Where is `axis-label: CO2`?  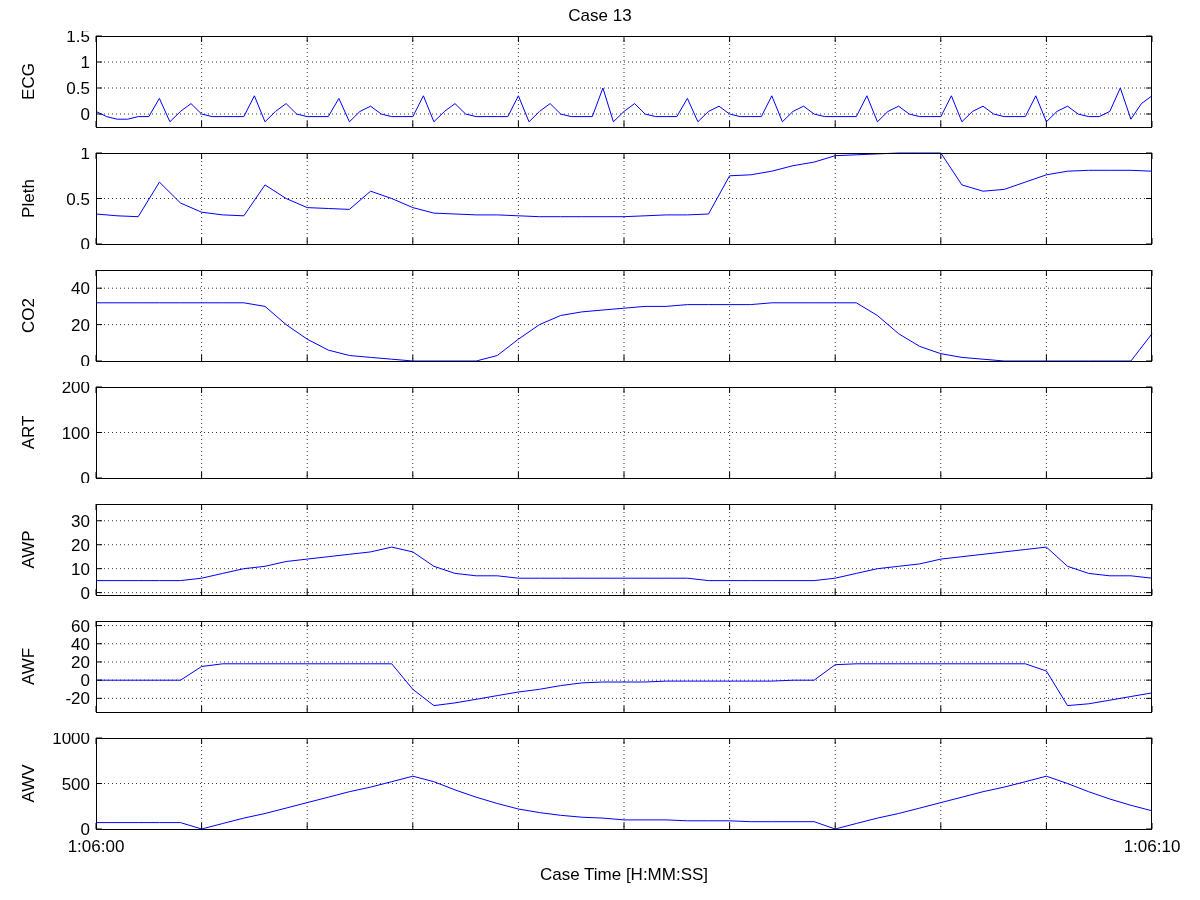 axis-label: CO2 is located at coordinates (28, 315).